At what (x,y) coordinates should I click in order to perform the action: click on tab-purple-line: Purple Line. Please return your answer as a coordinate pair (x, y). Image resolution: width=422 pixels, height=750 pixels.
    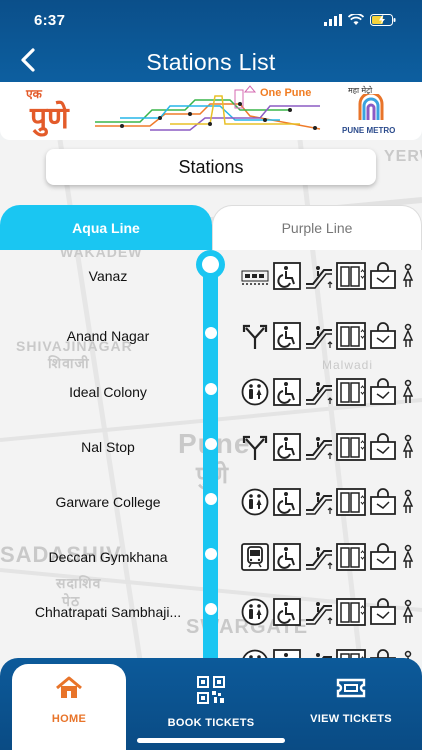
    Looking at the image, I should click on (317, 227).